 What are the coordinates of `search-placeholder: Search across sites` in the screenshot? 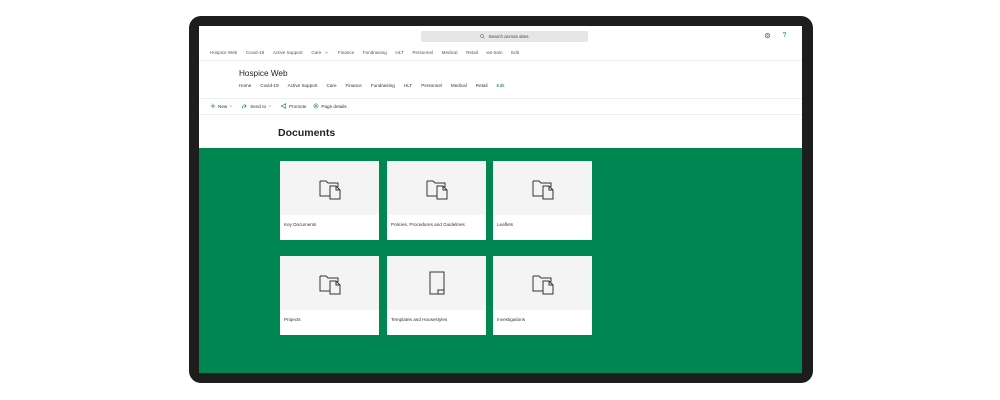 It's located at (508, 36).